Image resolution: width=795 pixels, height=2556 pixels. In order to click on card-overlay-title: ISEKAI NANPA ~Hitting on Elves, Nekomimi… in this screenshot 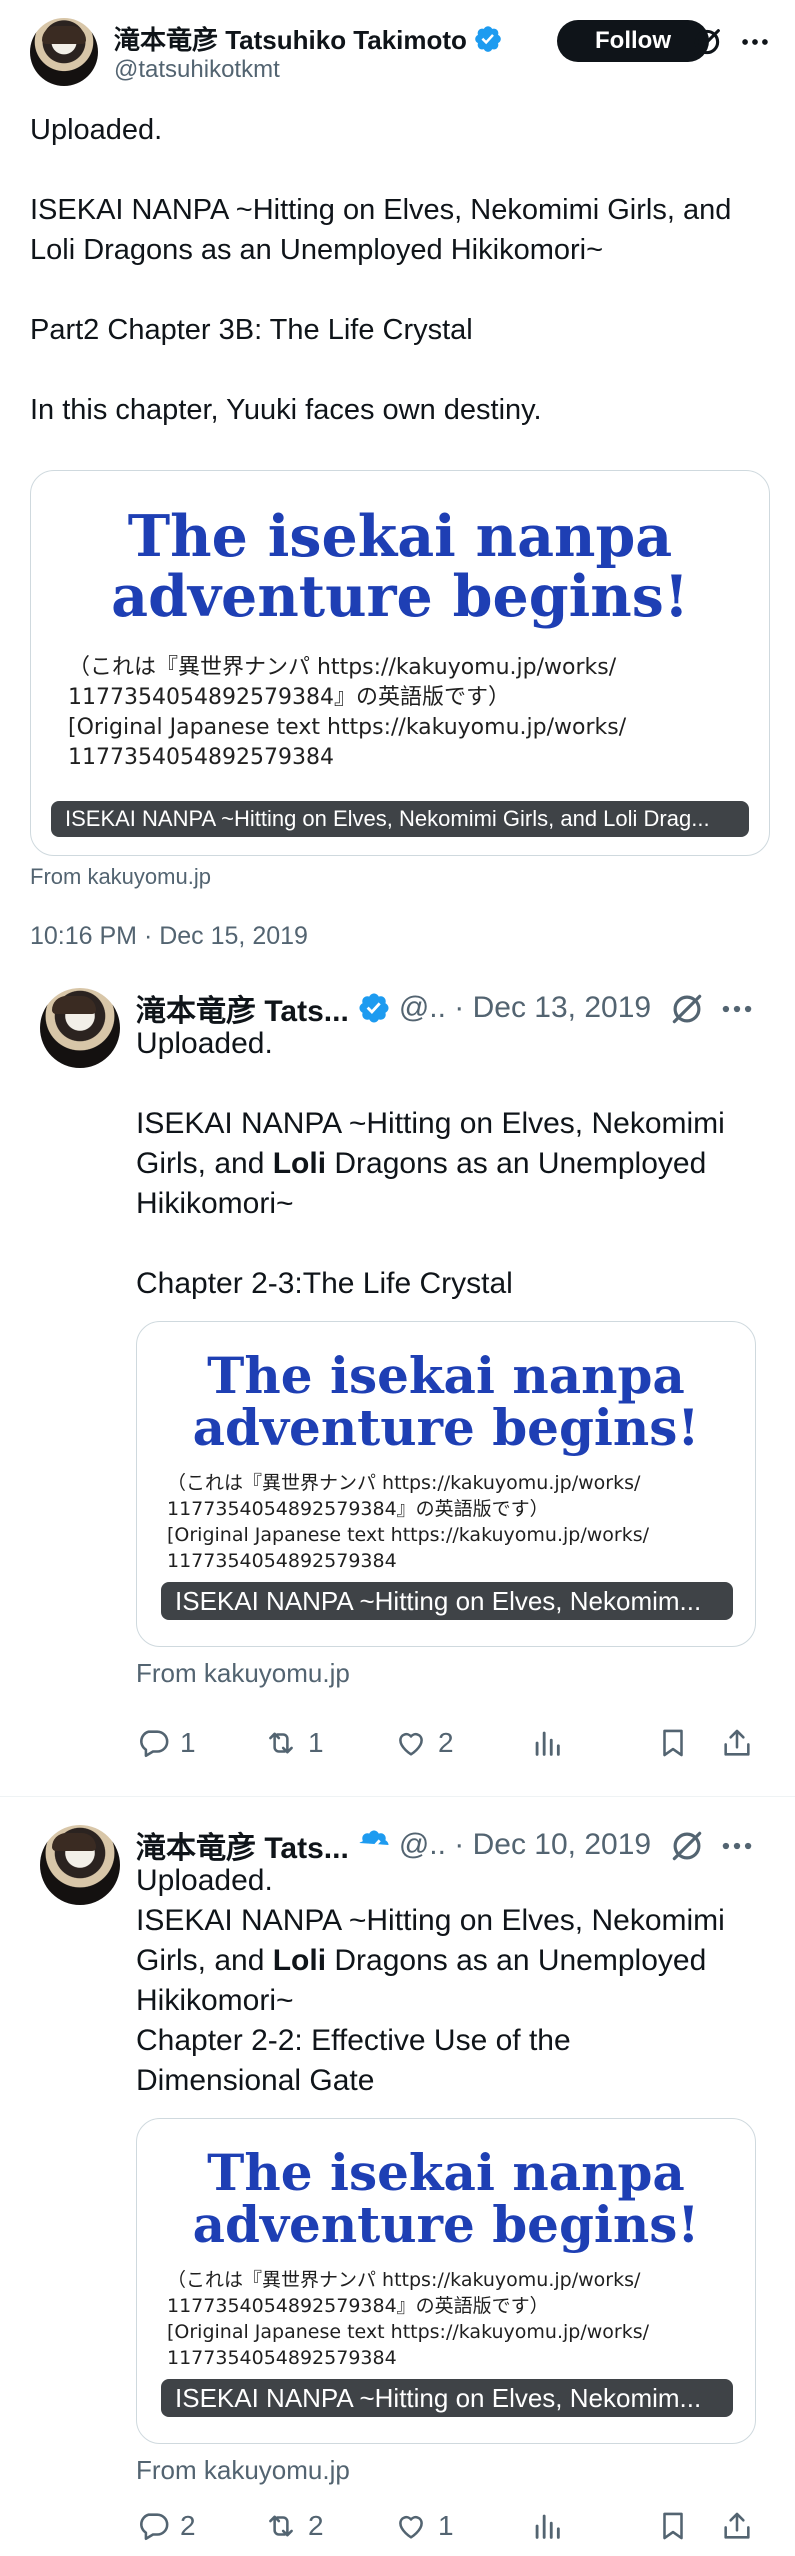, I will do `click(400, 819)`.